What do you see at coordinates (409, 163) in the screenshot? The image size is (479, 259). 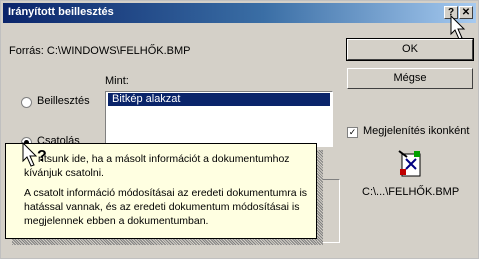 I see `bitmap-file-icon` at bounding box center [409, 163].